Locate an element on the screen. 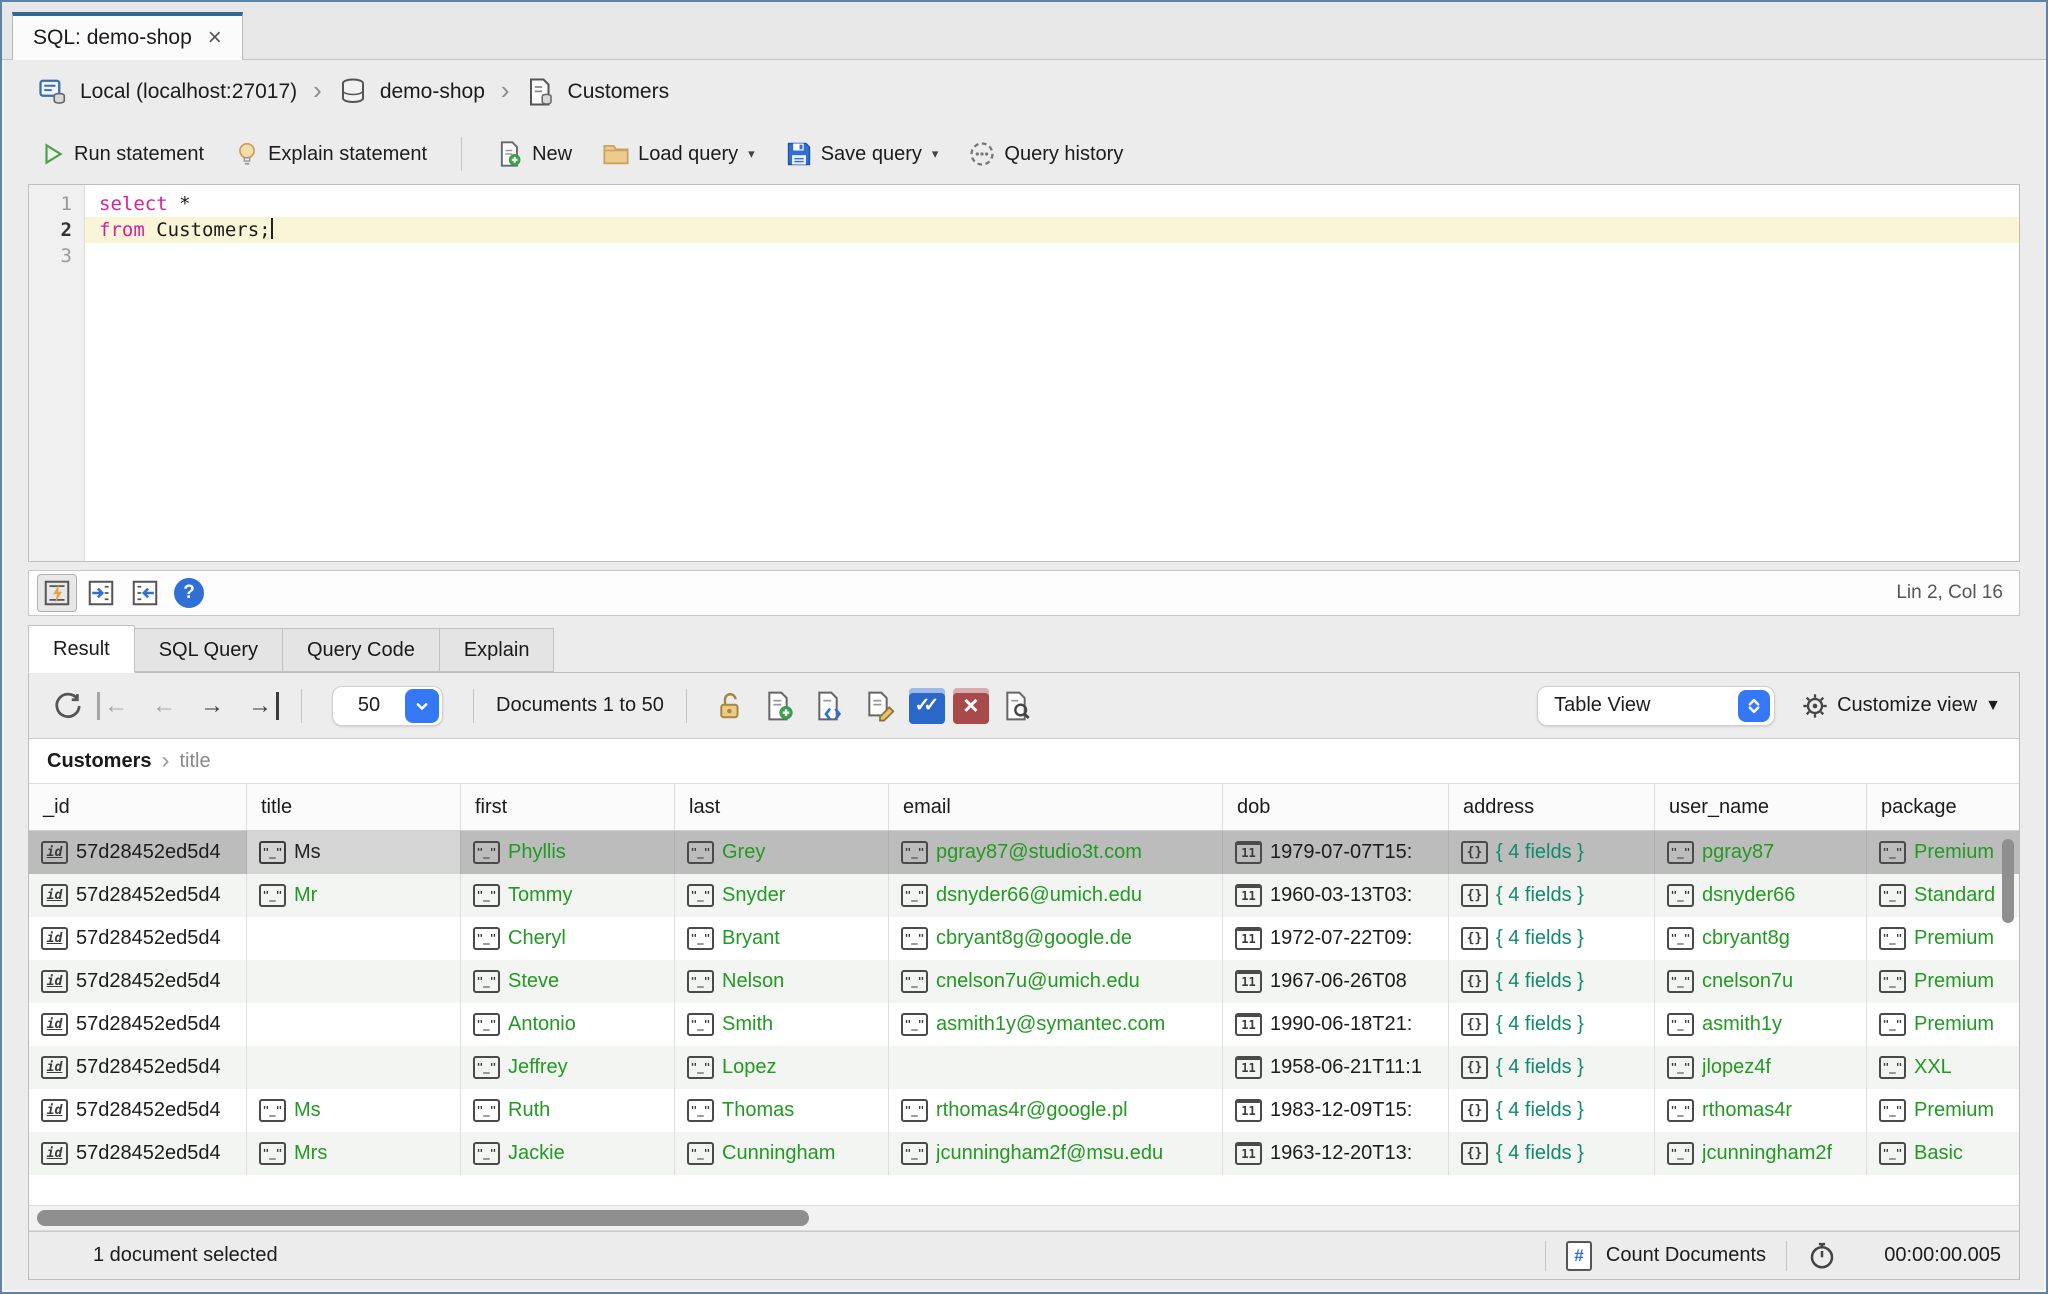 This screenshot has width=2048, height=1294. cell-user_name: "_" rthomas4r is located at coordinates (1761, 1110).